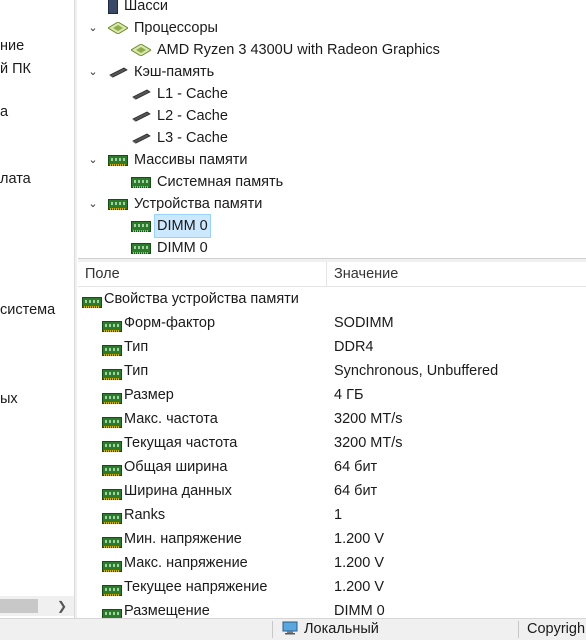 The height and width of the screenshot is (640, 586). What do you see at coordinates (168, 138) in the screenshot?
I see `tree-node-l3-cache: L3 - Cache` at bounding box center [168, 138].